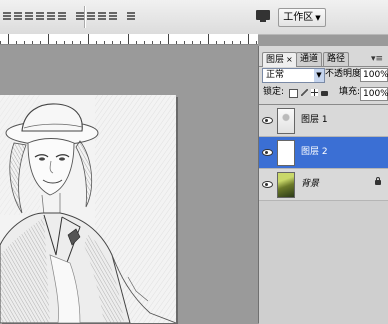  Describe the element at coordinates (324, 93) in the screenshot. I see `lock-all-icon` at that location.